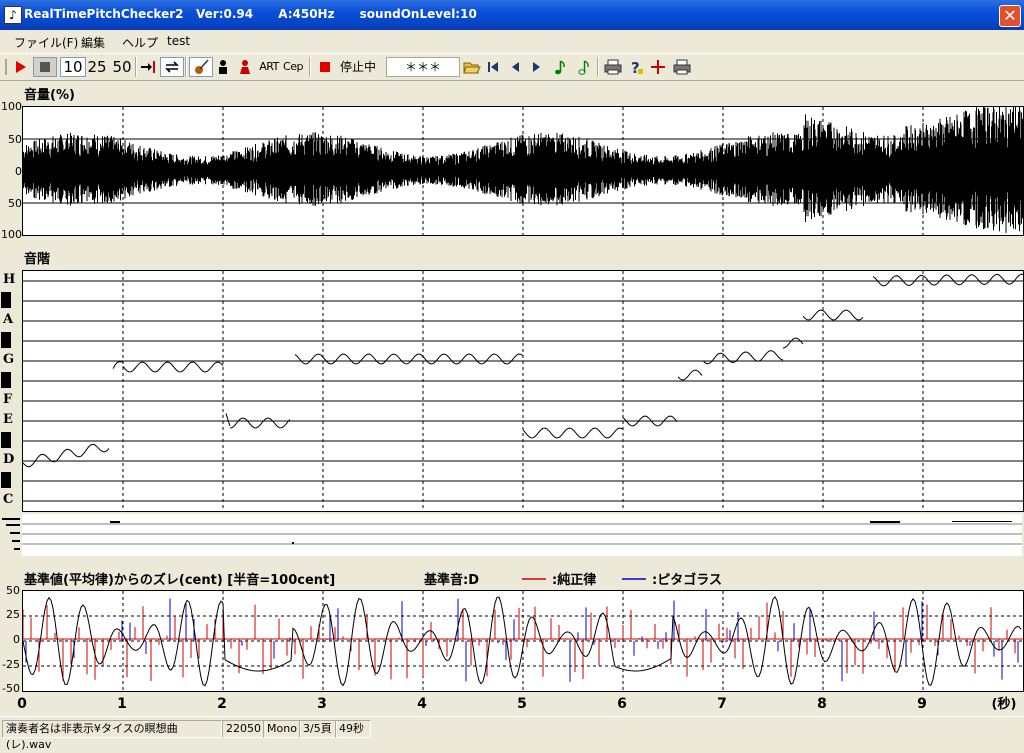 The width and height of the screenshot is (1024, 753). Describe the element at coordinates (140, 42) in the screenshot. I see `menu-help: ヘルプ` at that location.